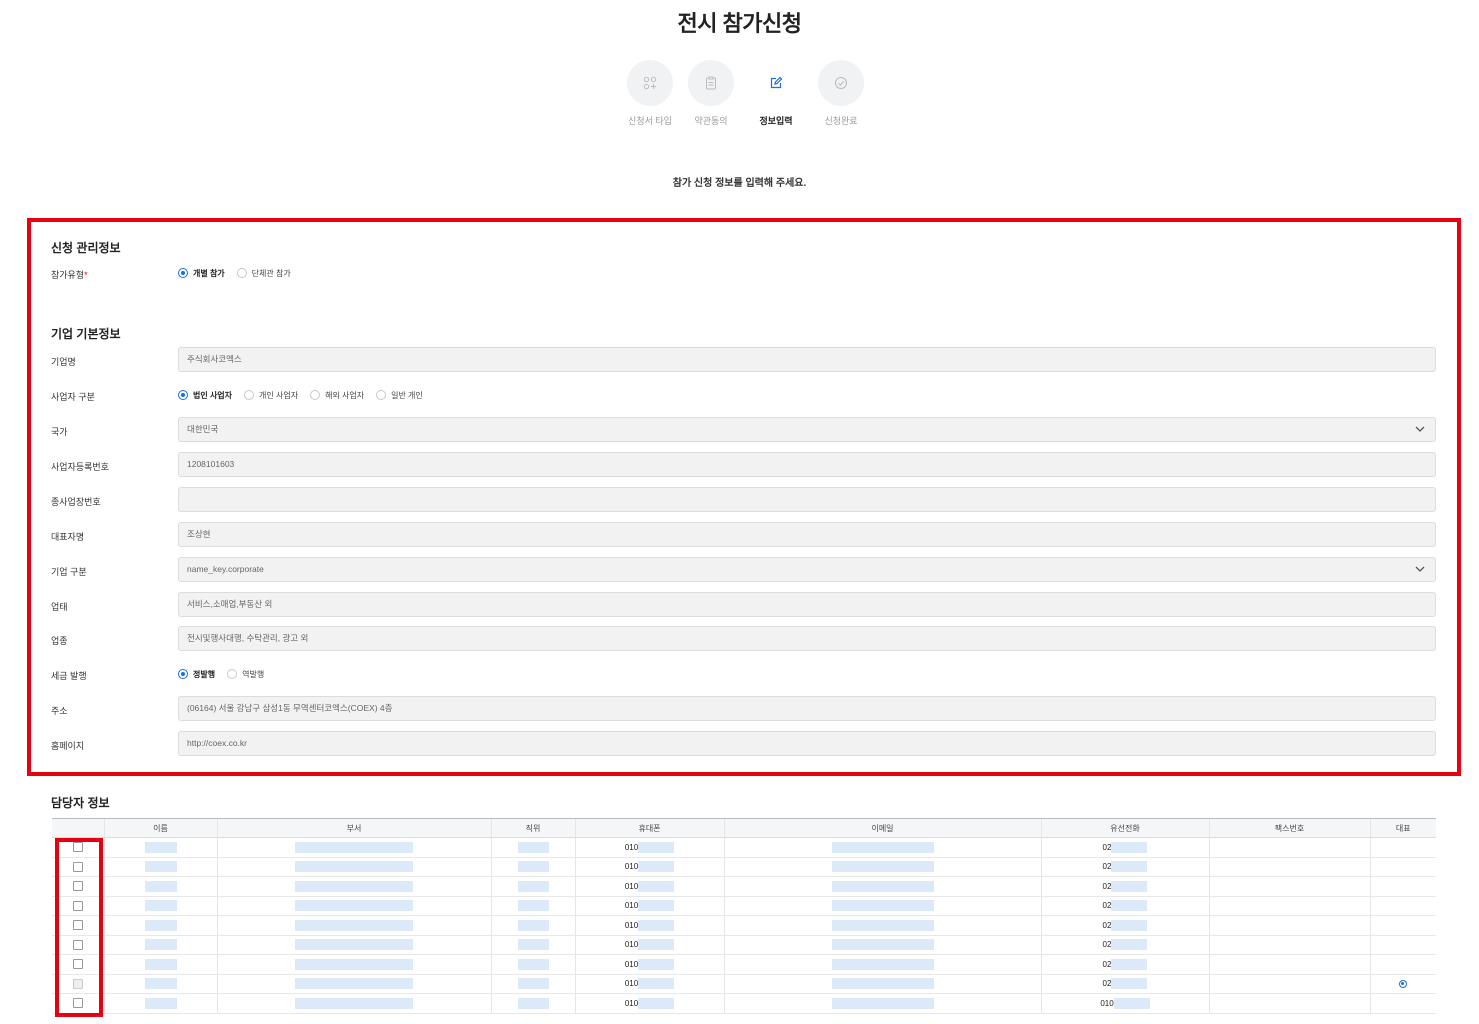 Image resolution: width=1479 pixels, height=1024 pixels. Describe the element at coordinates (807, 429) in the screenshot. I see `country-select: 대한민국` at that location.